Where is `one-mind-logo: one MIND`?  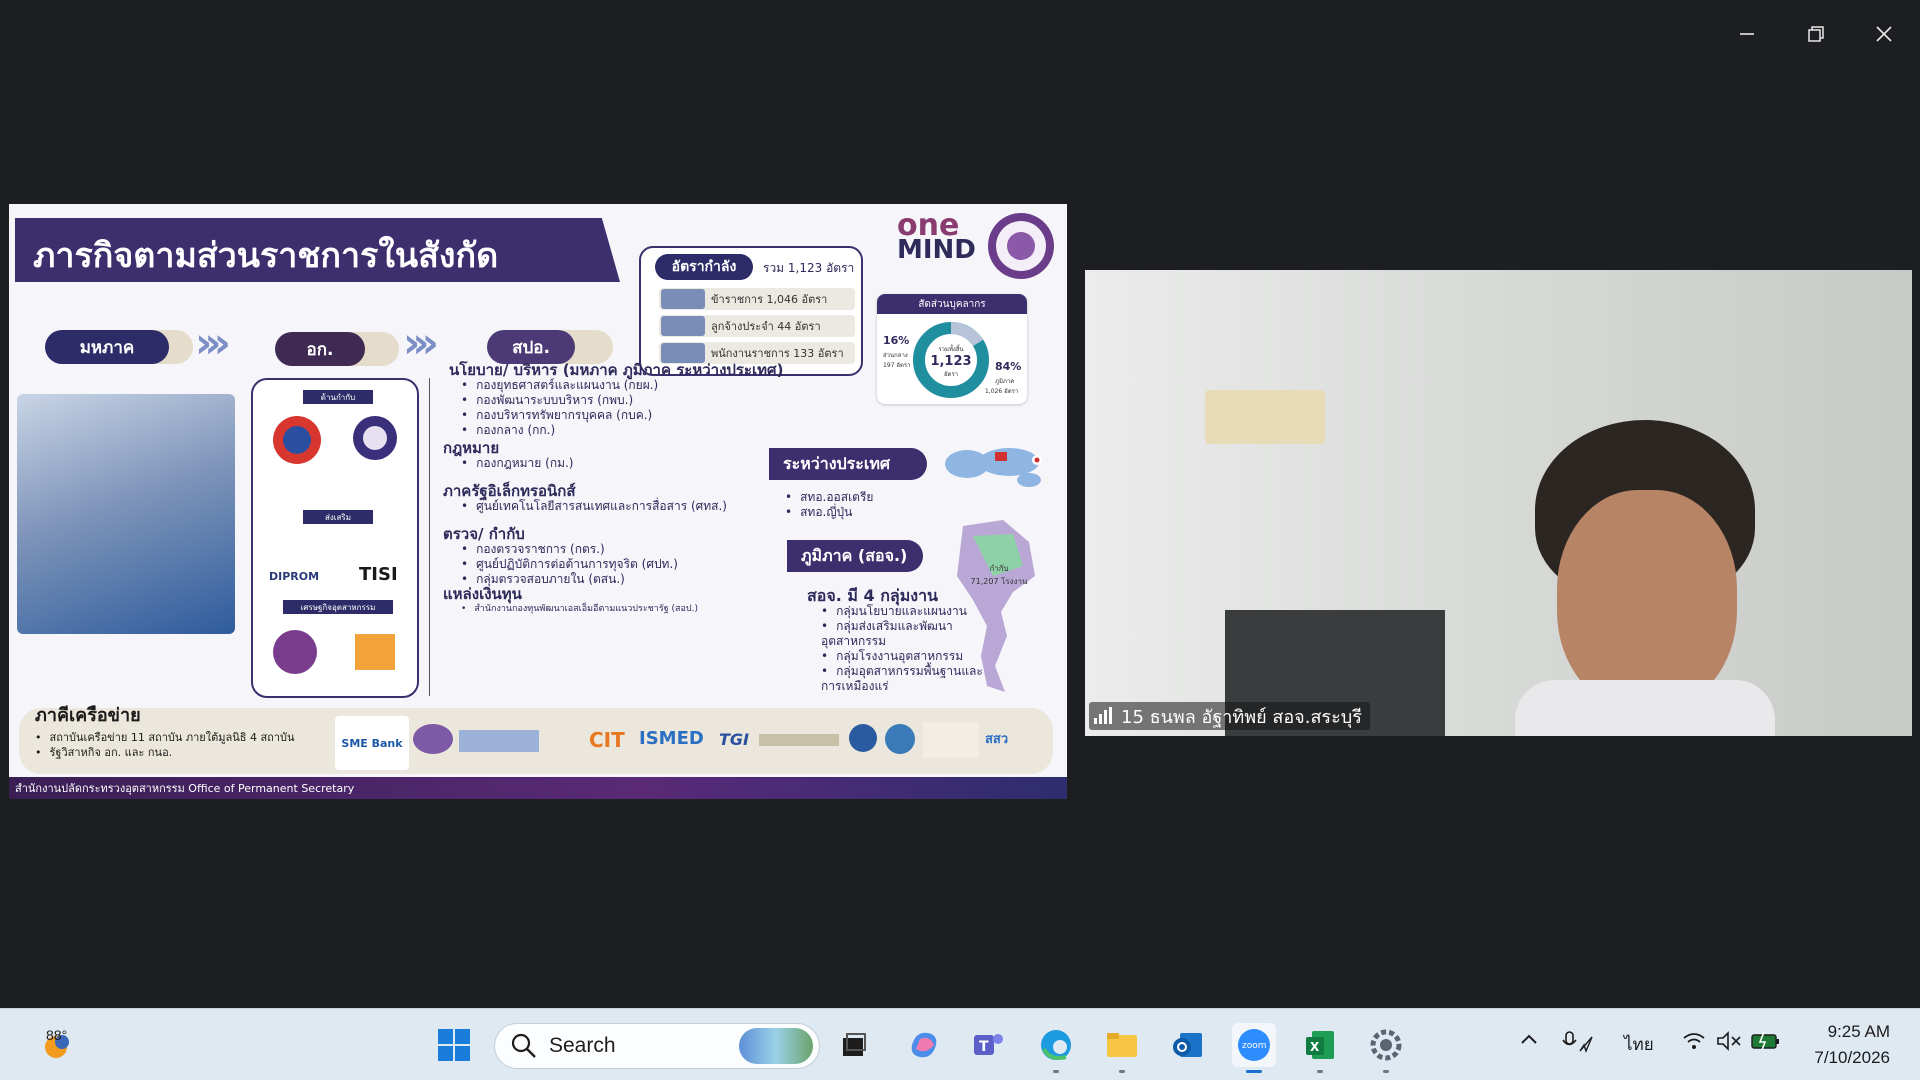 one-mind-logo: one MIND is located at coordinates (940, 238).